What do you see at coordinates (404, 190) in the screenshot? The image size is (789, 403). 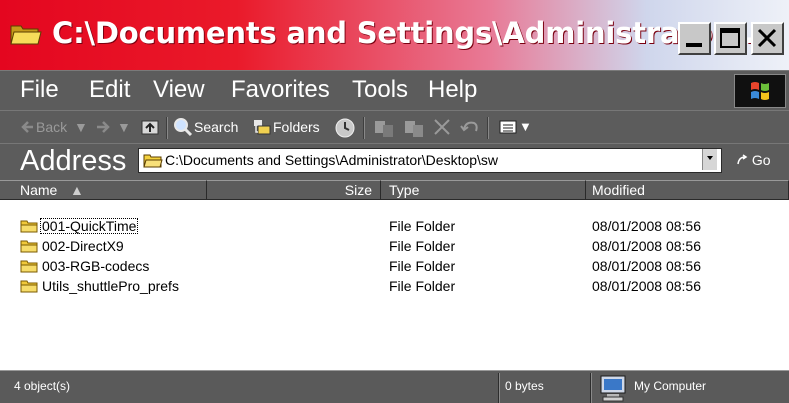 I see `column-type-label: Type` at bounding box center [404, 190].